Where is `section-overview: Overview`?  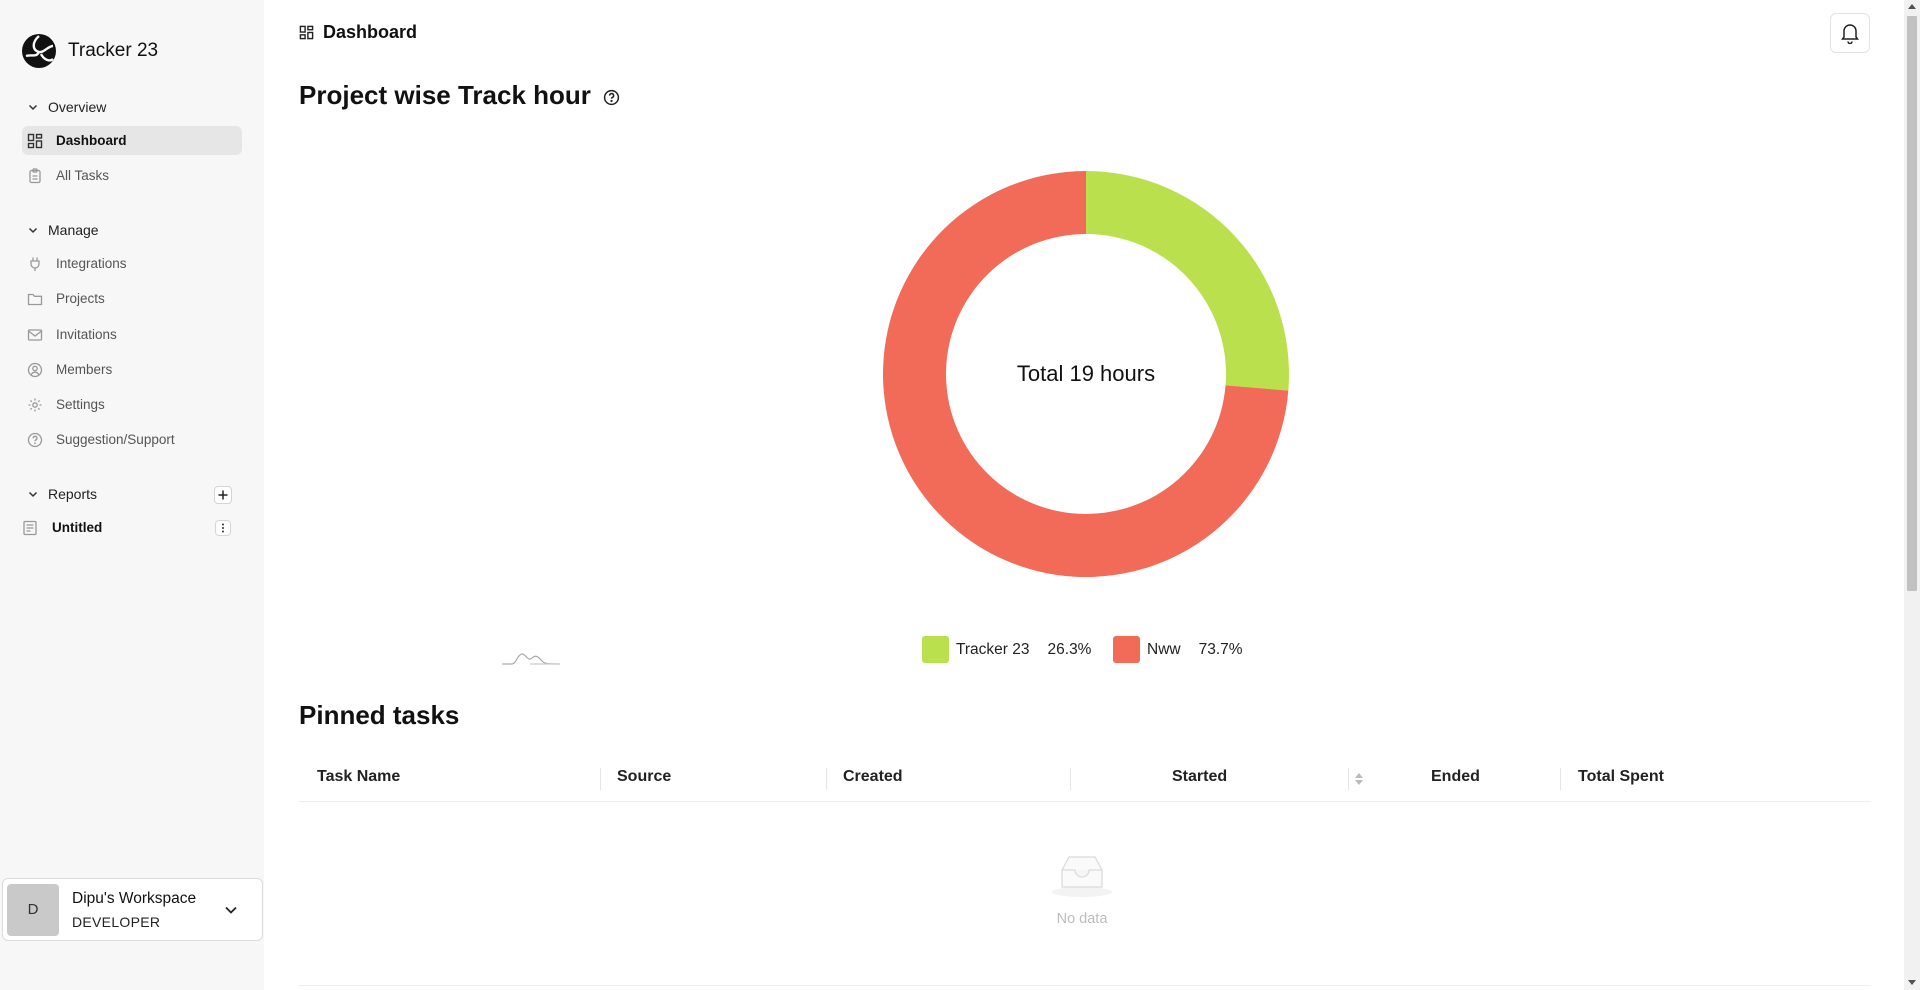 section-overview: Overview is located at coordinates (66, 107).